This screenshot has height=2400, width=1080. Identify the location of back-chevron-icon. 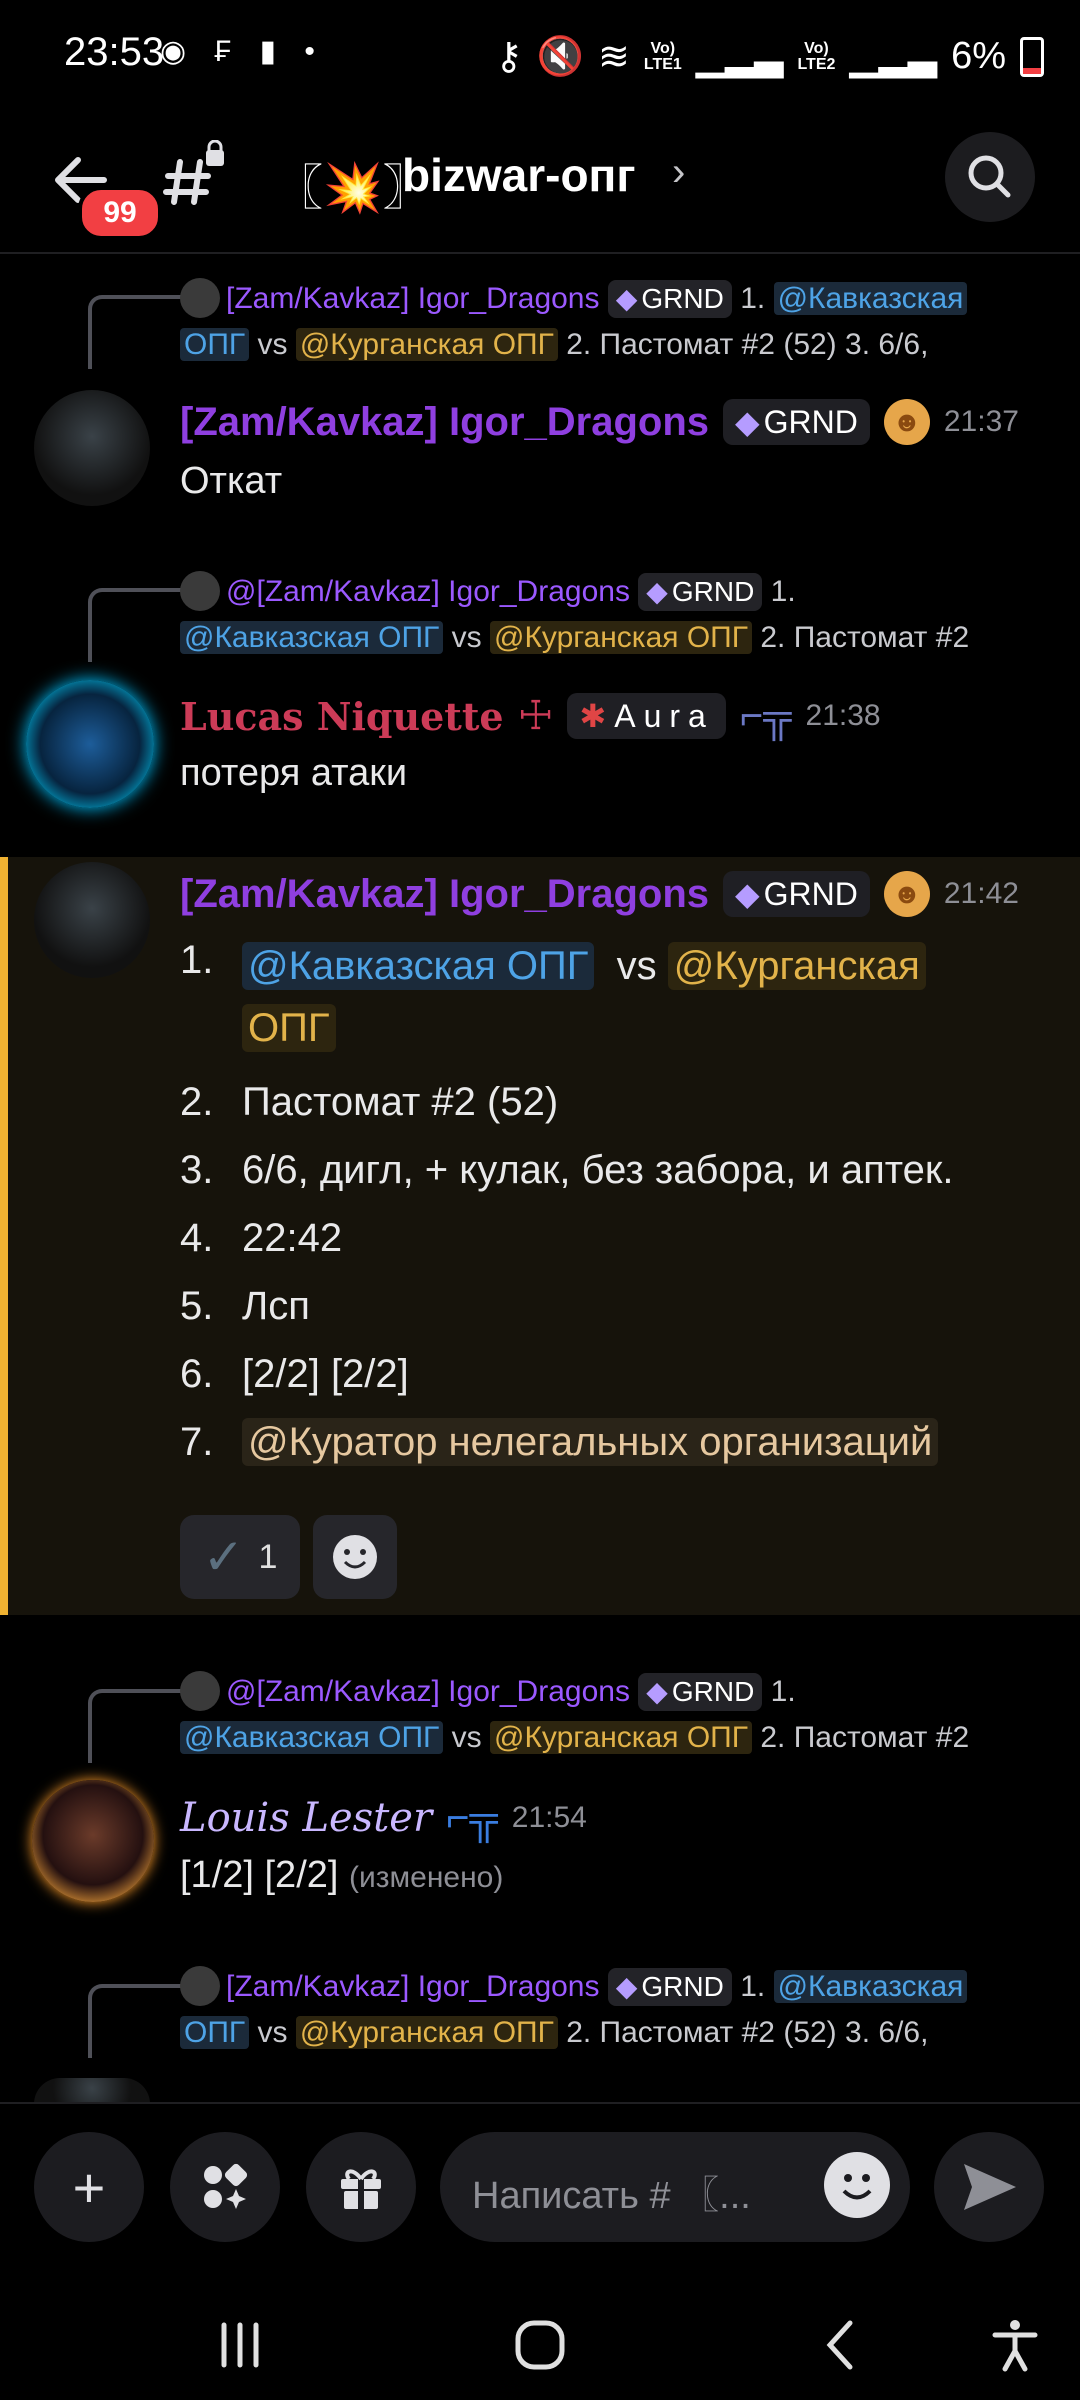
(839, 2345).